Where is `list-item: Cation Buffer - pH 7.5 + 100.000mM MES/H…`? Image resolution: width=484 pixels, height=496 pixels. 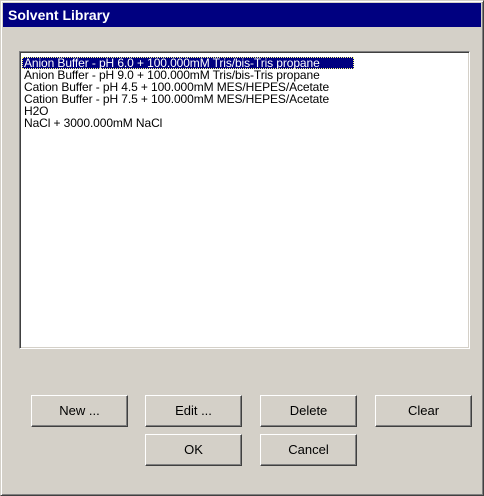 list-item: Cation Buffer - pH 7.5 + 100.000mM MES/H… is located at coordinates (244, 99).